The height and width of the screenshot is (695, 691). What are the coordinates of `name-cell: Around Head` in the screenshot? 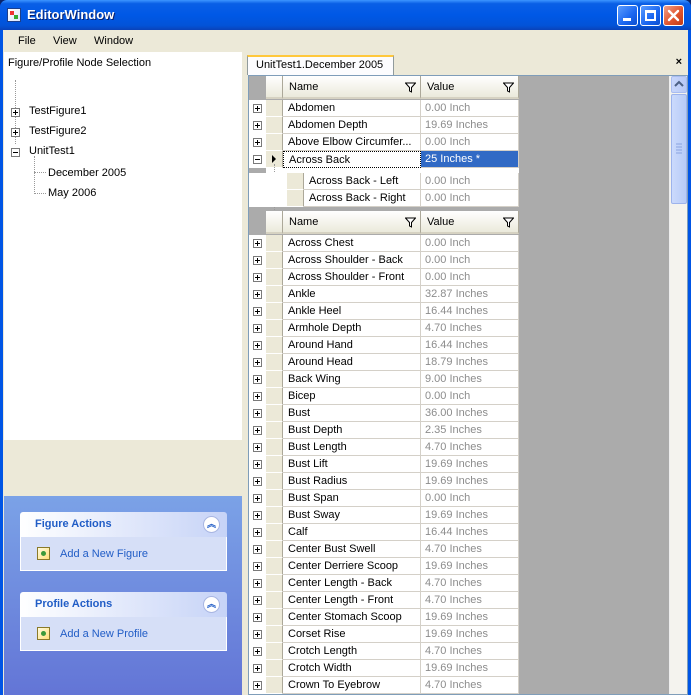 It's located at (352, 362).